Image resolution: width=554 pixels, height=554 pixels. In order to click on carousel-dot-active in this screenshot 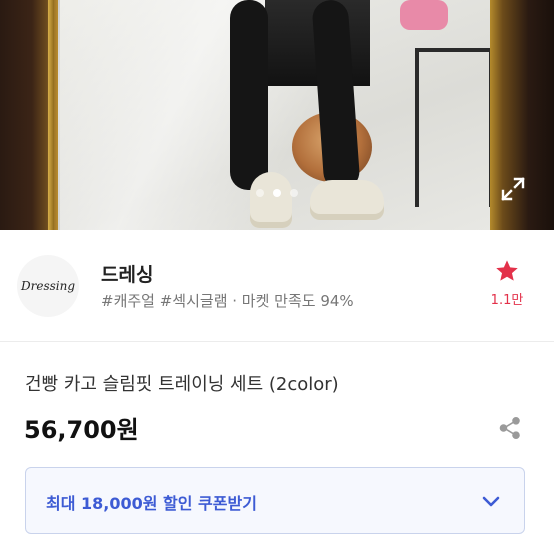, I will do `click(277, 193)`.